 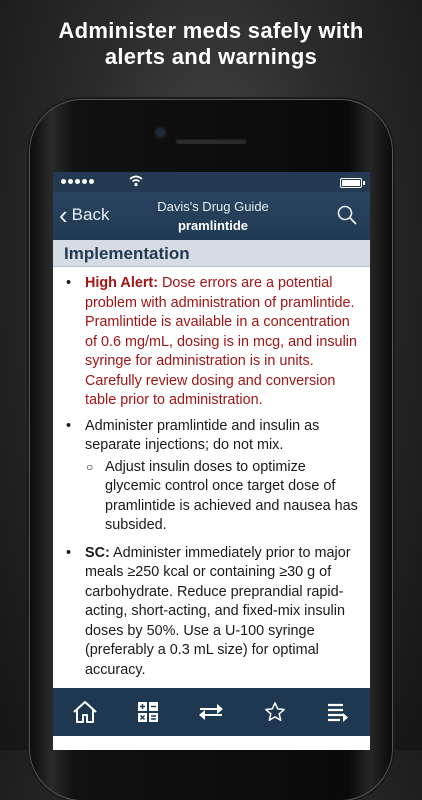 I want to click on star-icon, so click(x=274, y=711).